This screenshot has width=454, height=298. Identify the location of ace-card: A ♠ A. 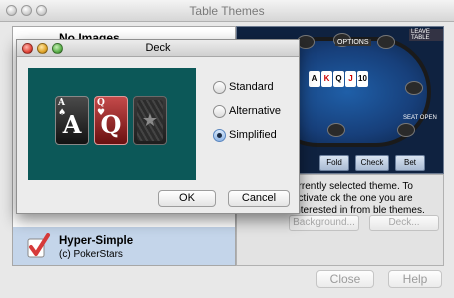
(72, 120).